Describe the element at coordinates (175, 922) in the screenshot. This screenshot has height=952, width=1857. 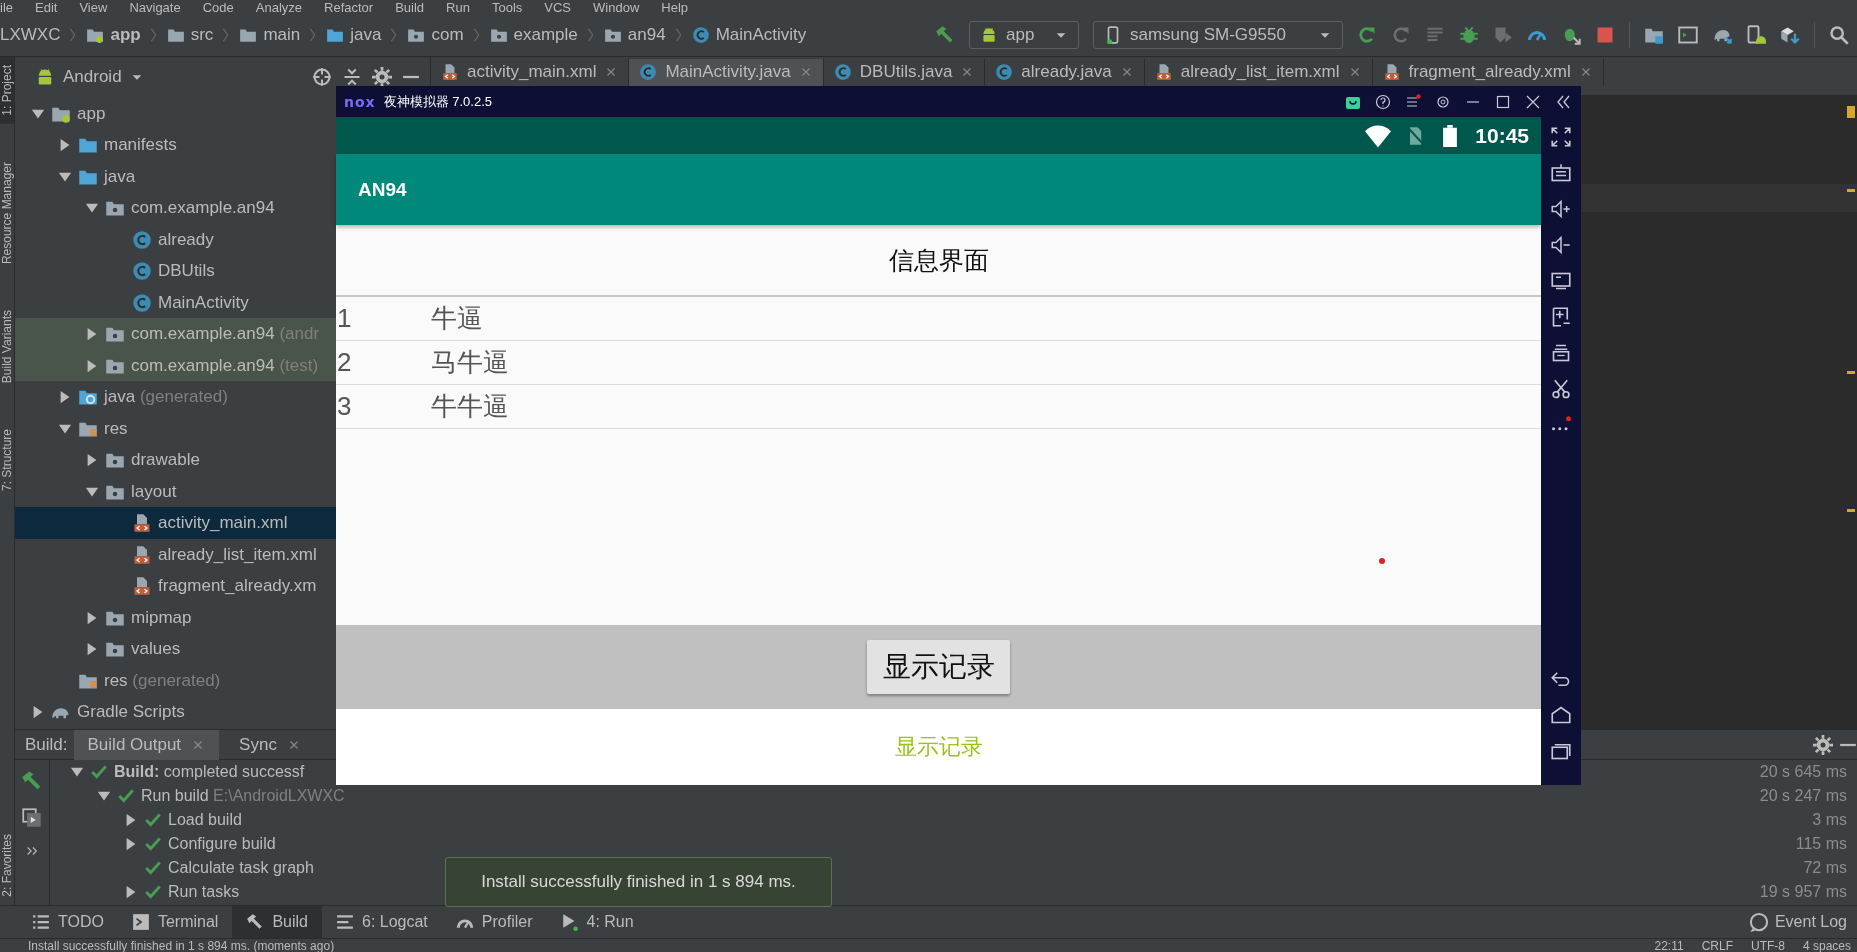
I see `tool-window-button: Terminal` at that location.